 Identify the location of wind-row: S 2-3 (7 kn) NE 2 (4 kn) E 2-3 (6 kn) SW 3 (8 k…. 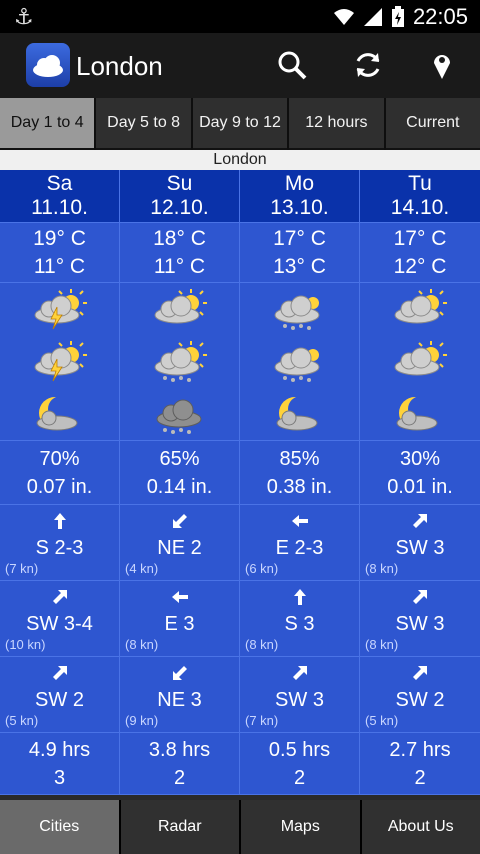
(240, 543).